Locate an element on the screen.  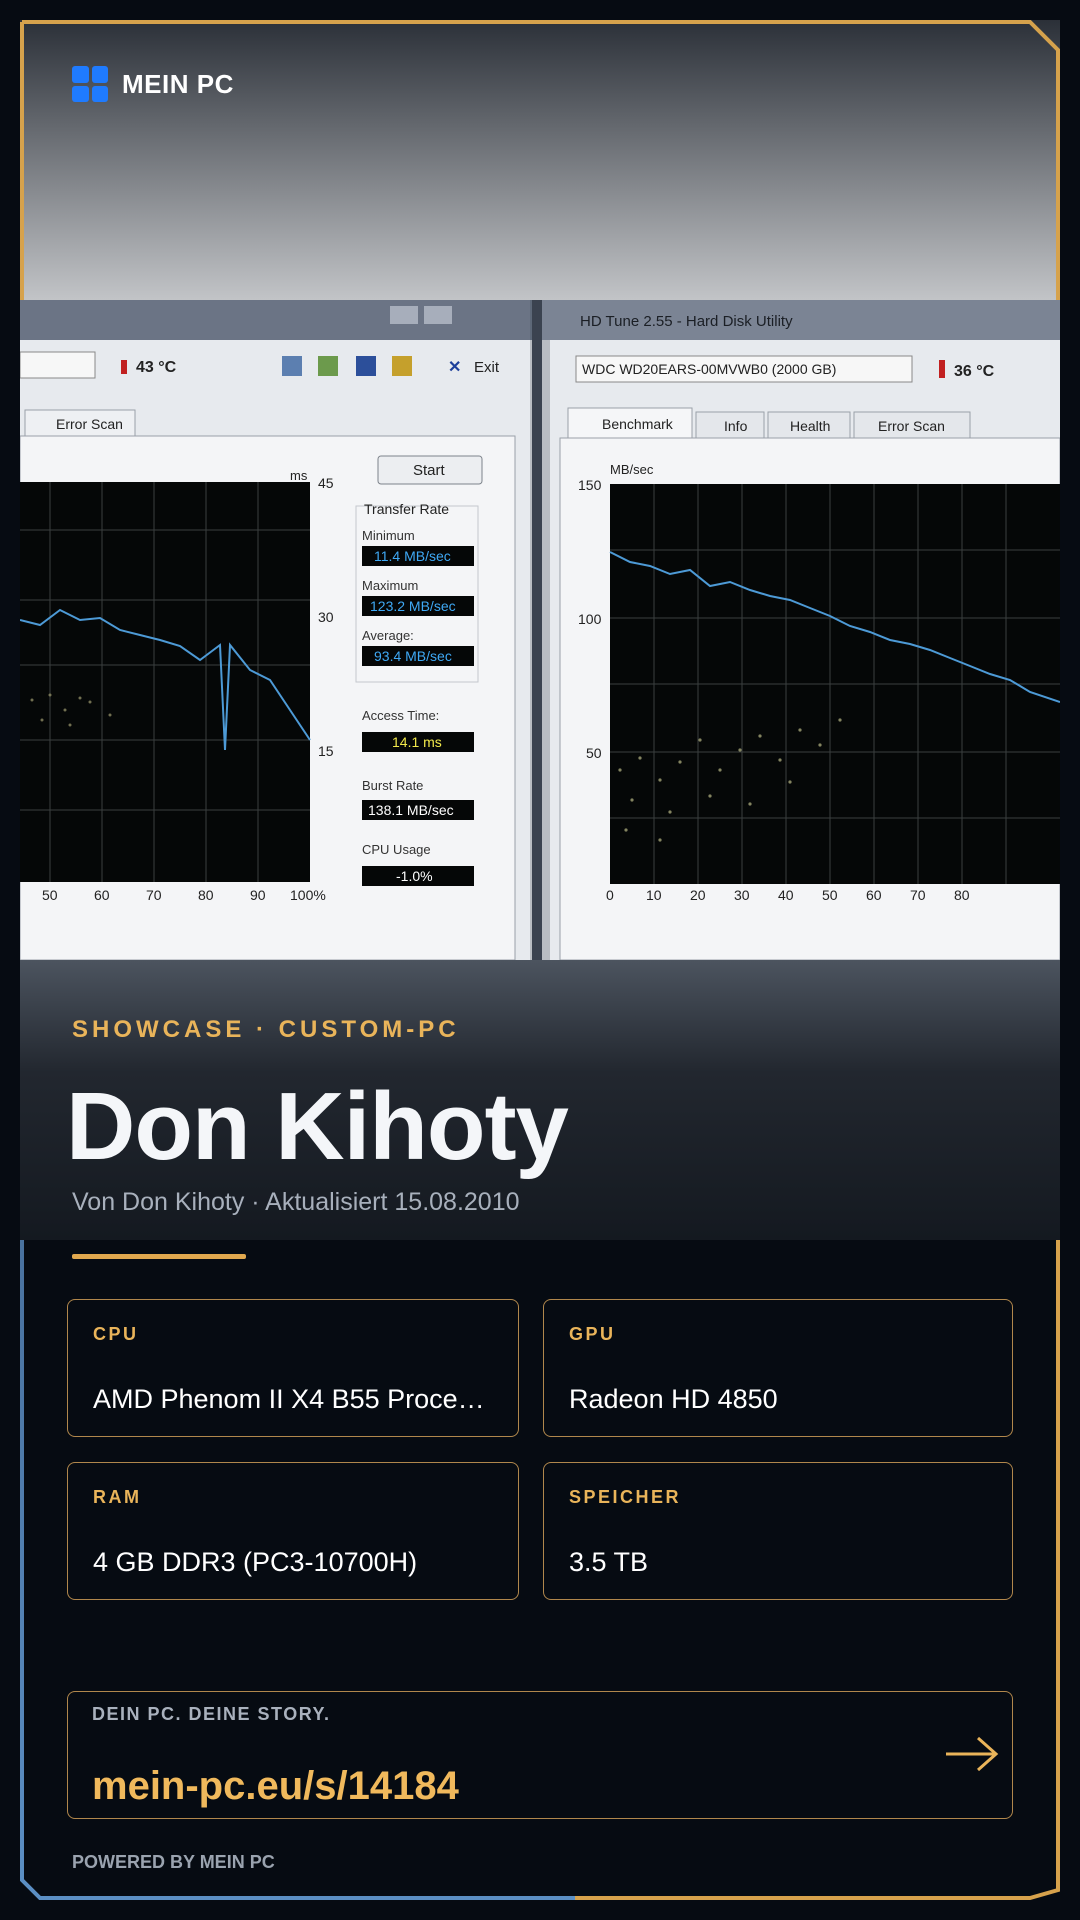
paste-icon is located at coordinates (328, 366).